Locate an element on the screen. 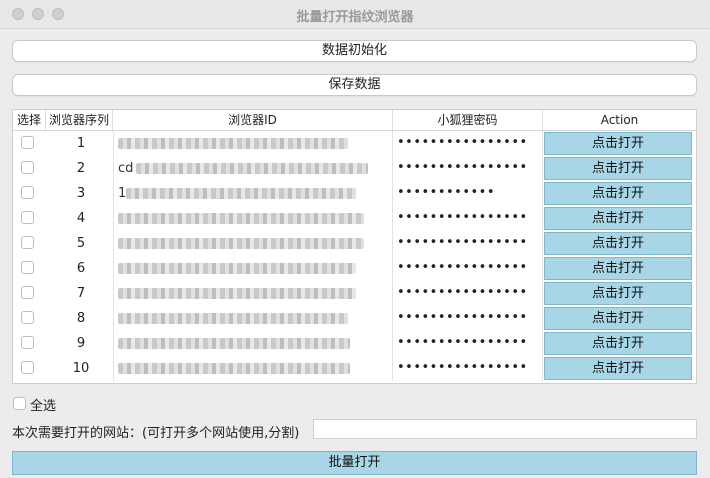 The image size is (710, 478). table-header: 选择 浏览器序列 浏览器ID 小狐狸密码 Action is located at coordinates (354, 120).